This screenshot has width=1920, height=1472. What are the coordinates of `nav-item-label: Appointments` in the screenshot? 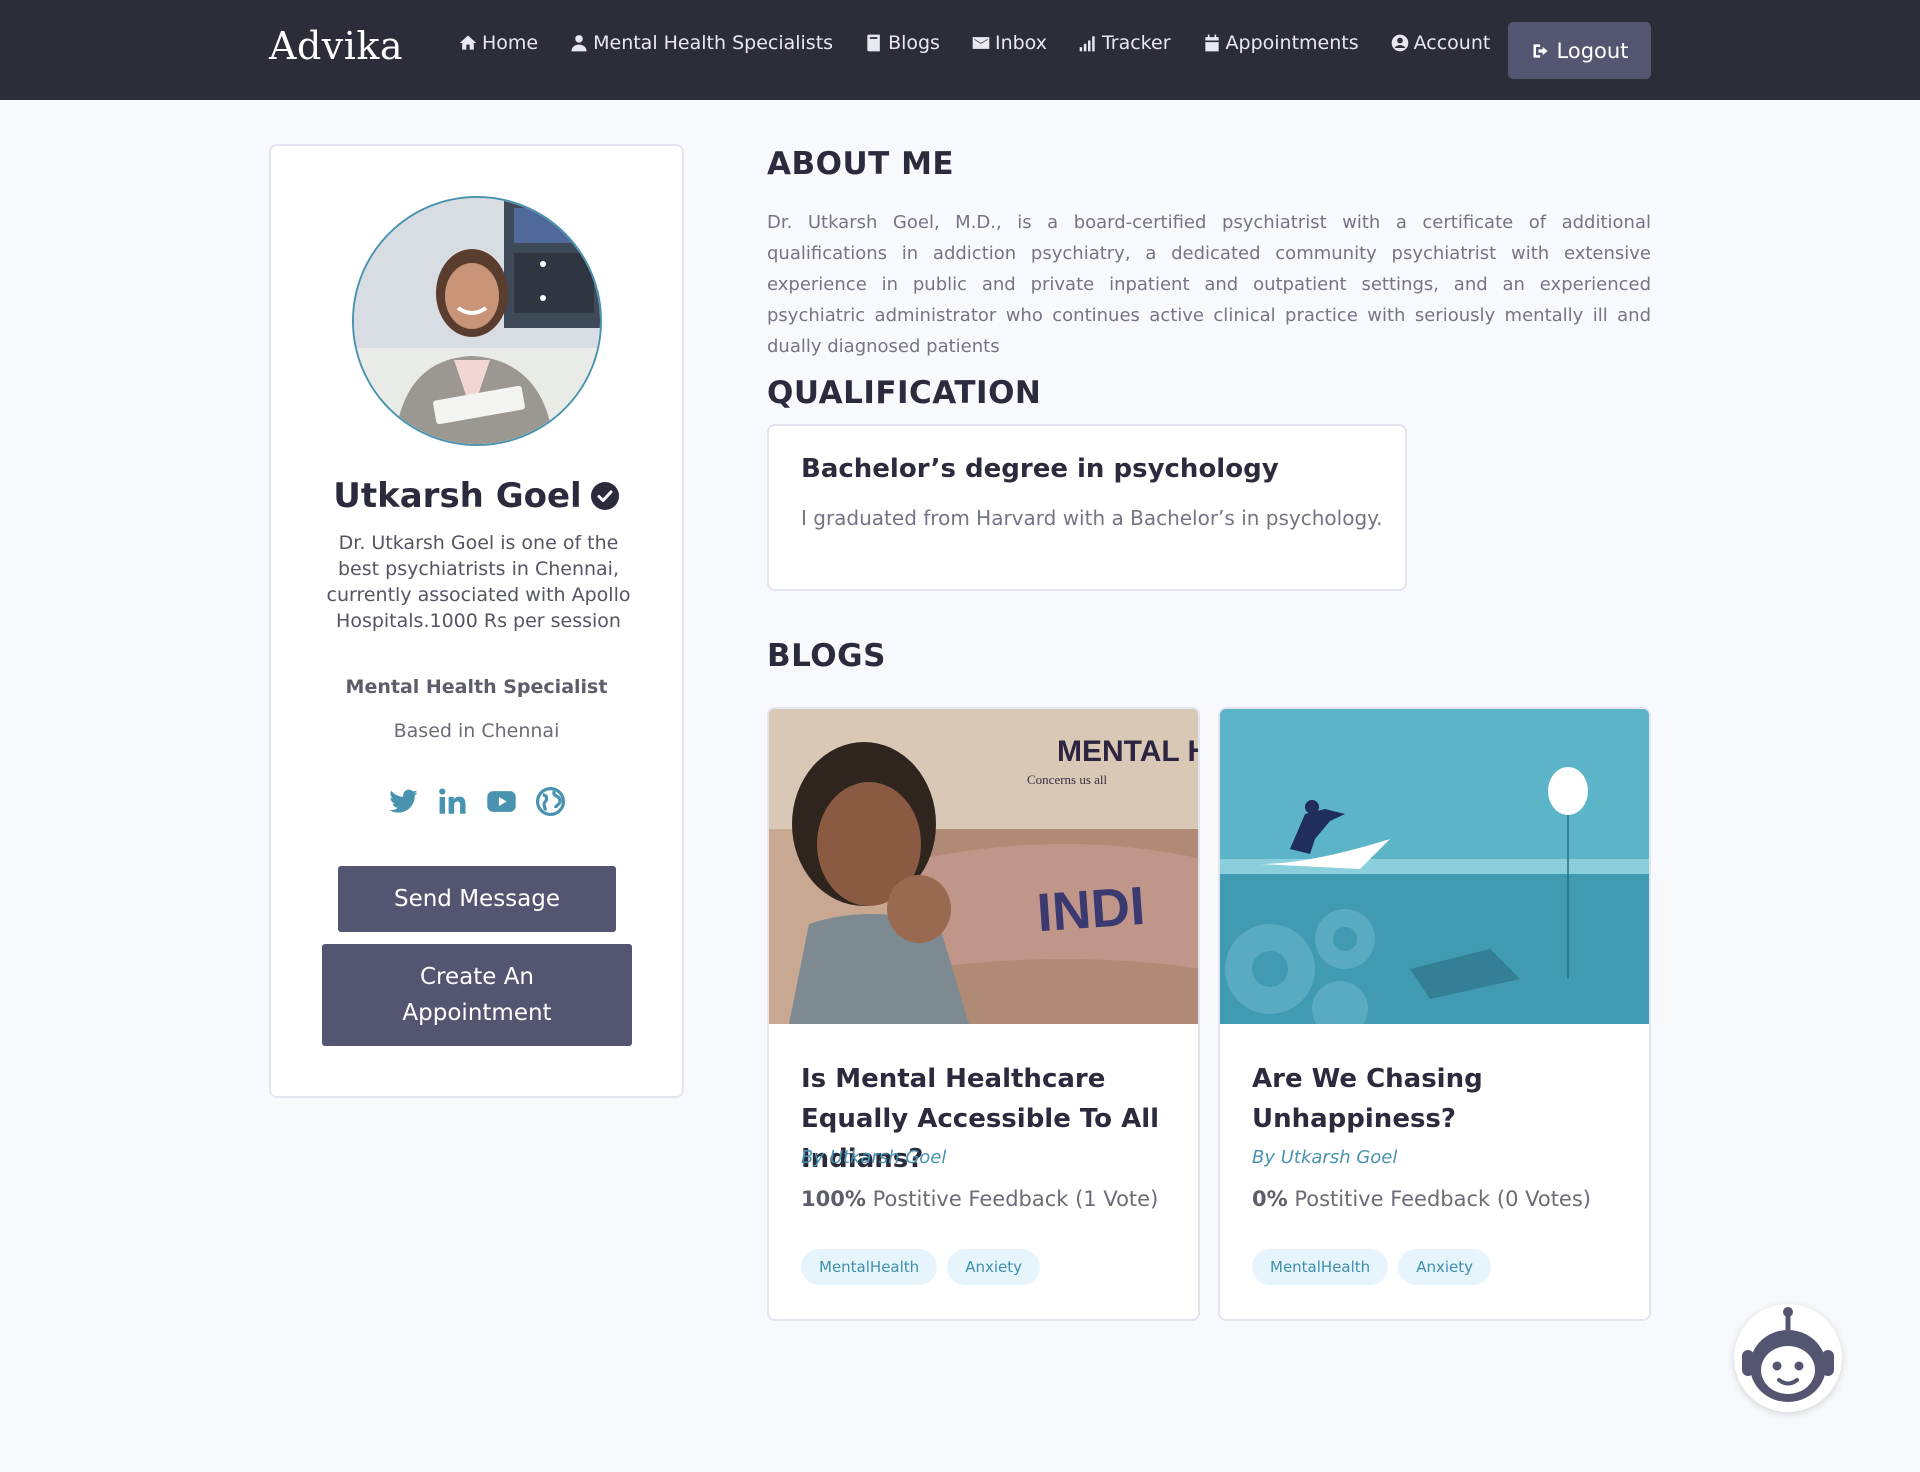 It's located at (1292, 43).